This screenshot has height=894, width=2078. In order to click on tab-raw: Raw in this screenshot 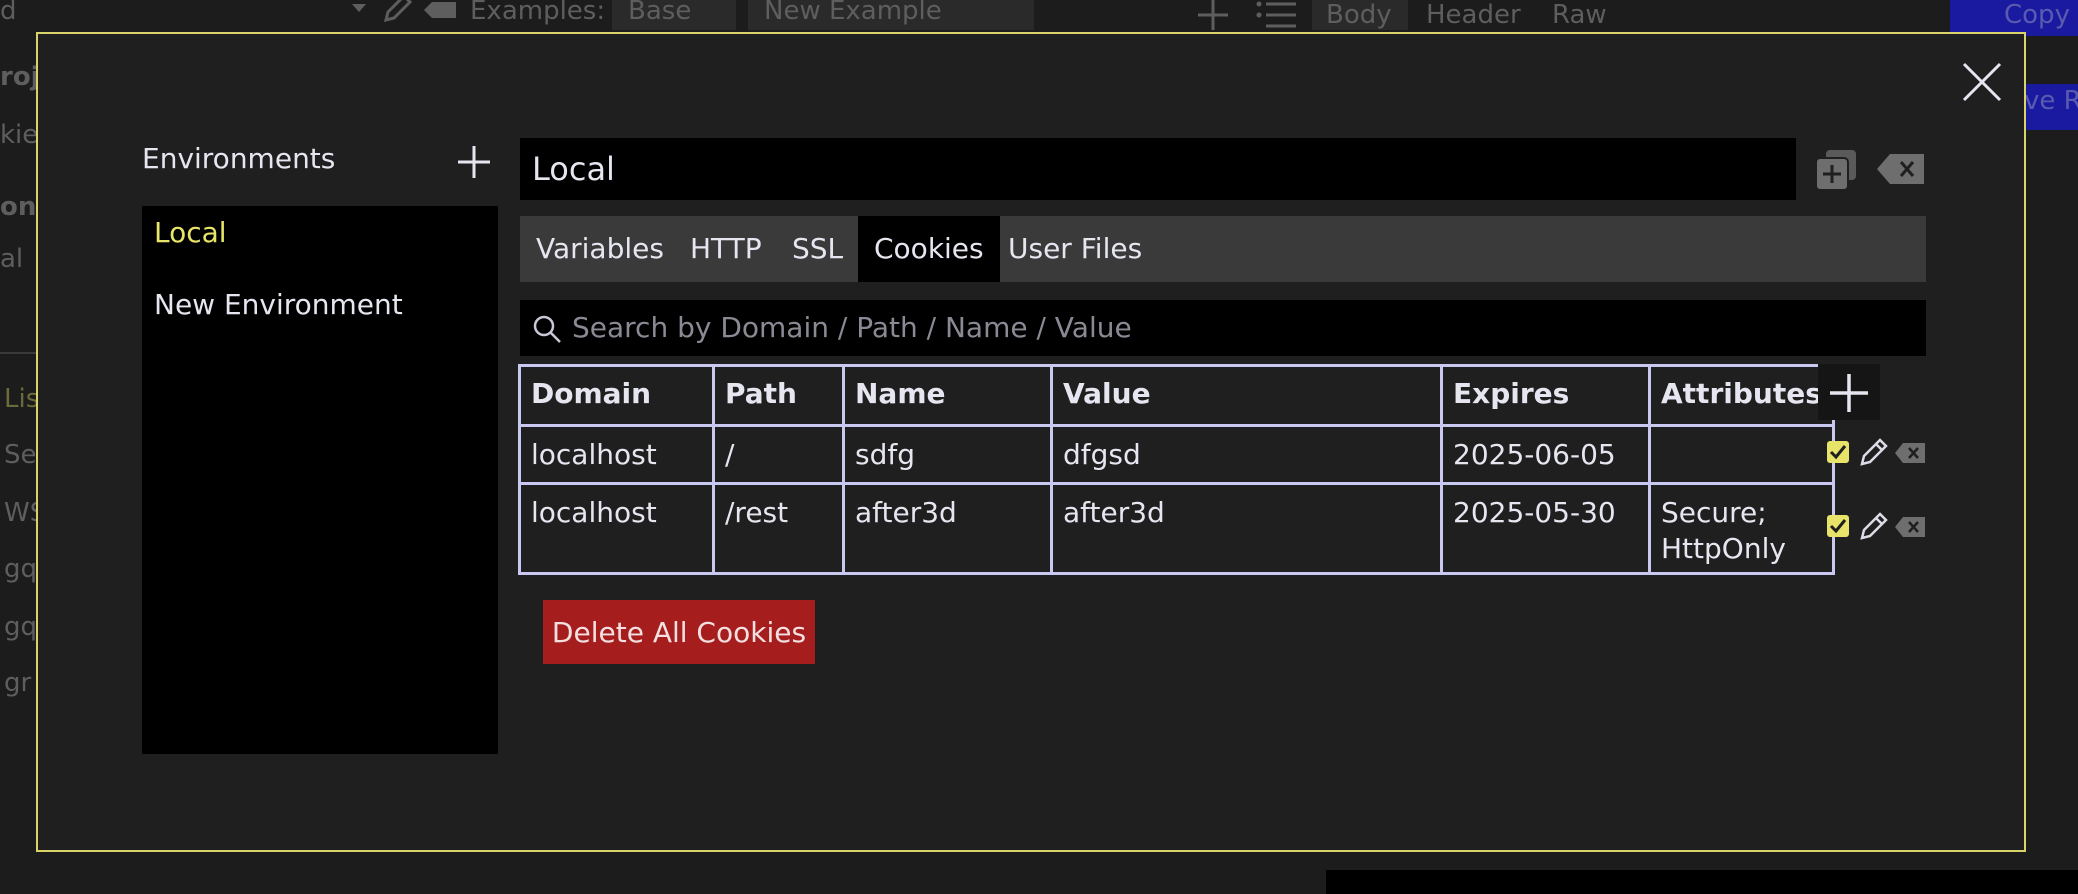, I will do `click(1579, 15)`.